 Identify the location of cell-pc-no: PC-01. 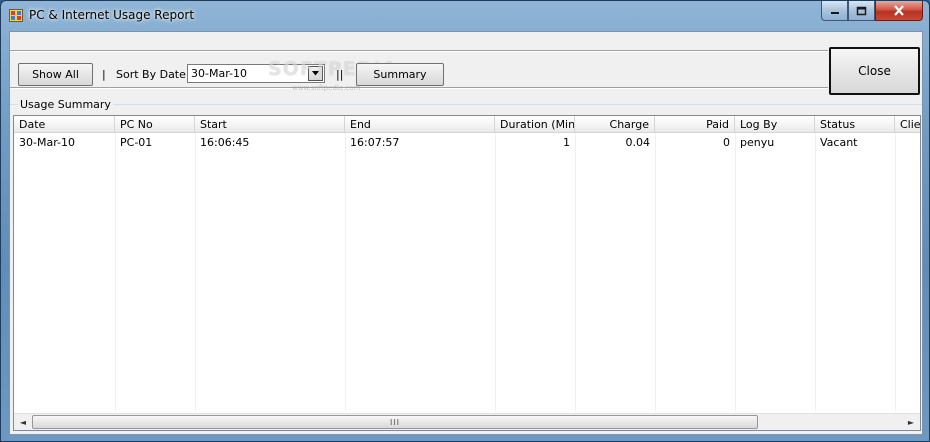
(136, 142).